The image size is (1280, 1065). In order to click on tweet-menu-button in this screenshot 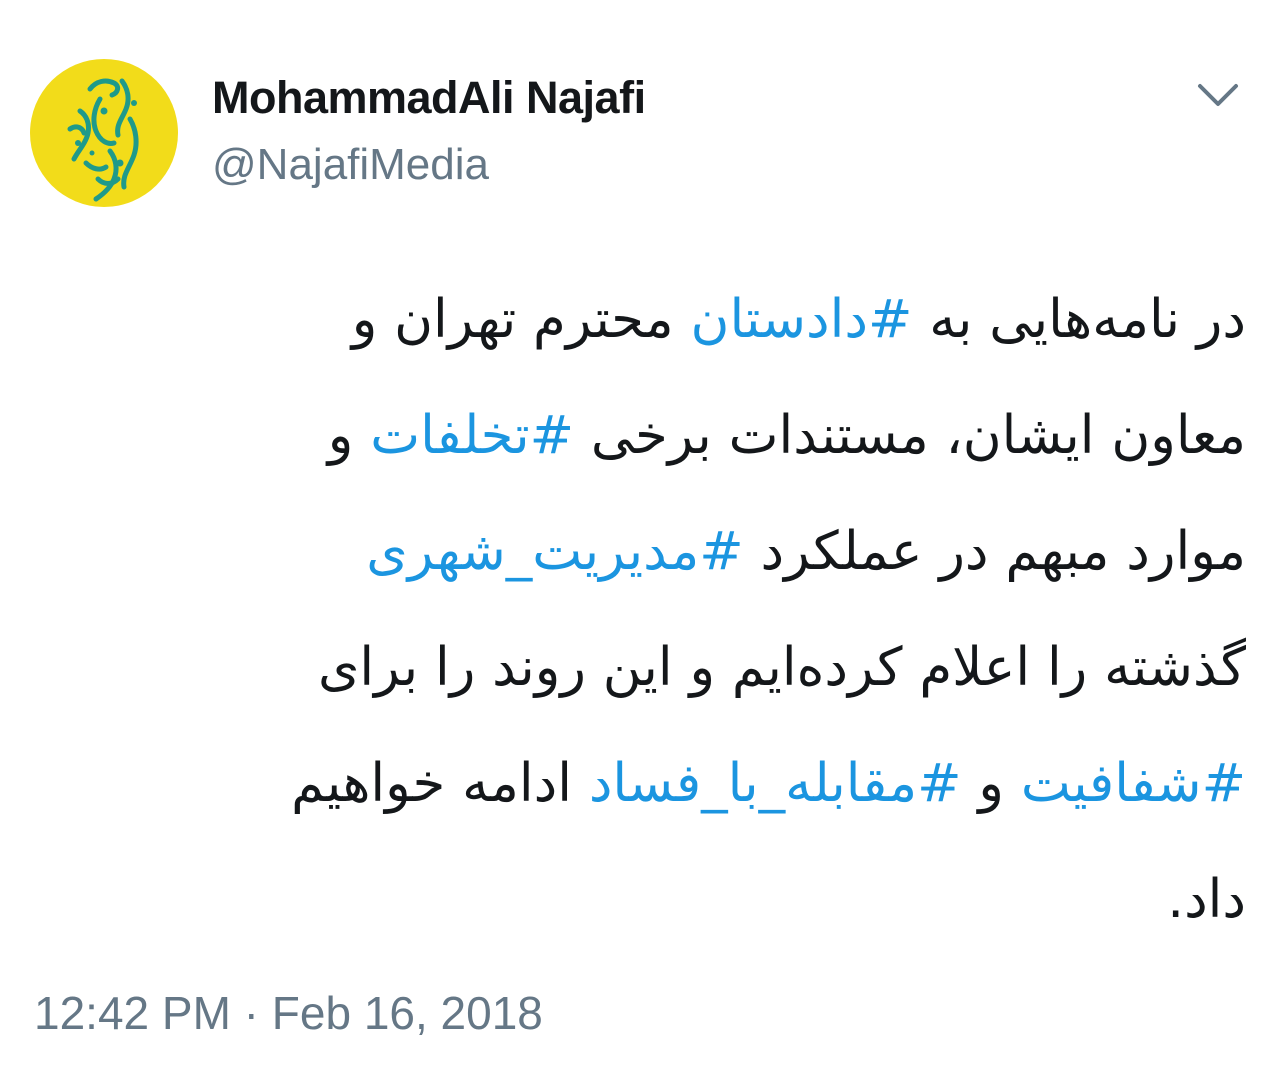, I will do `click(1218, 96)`.